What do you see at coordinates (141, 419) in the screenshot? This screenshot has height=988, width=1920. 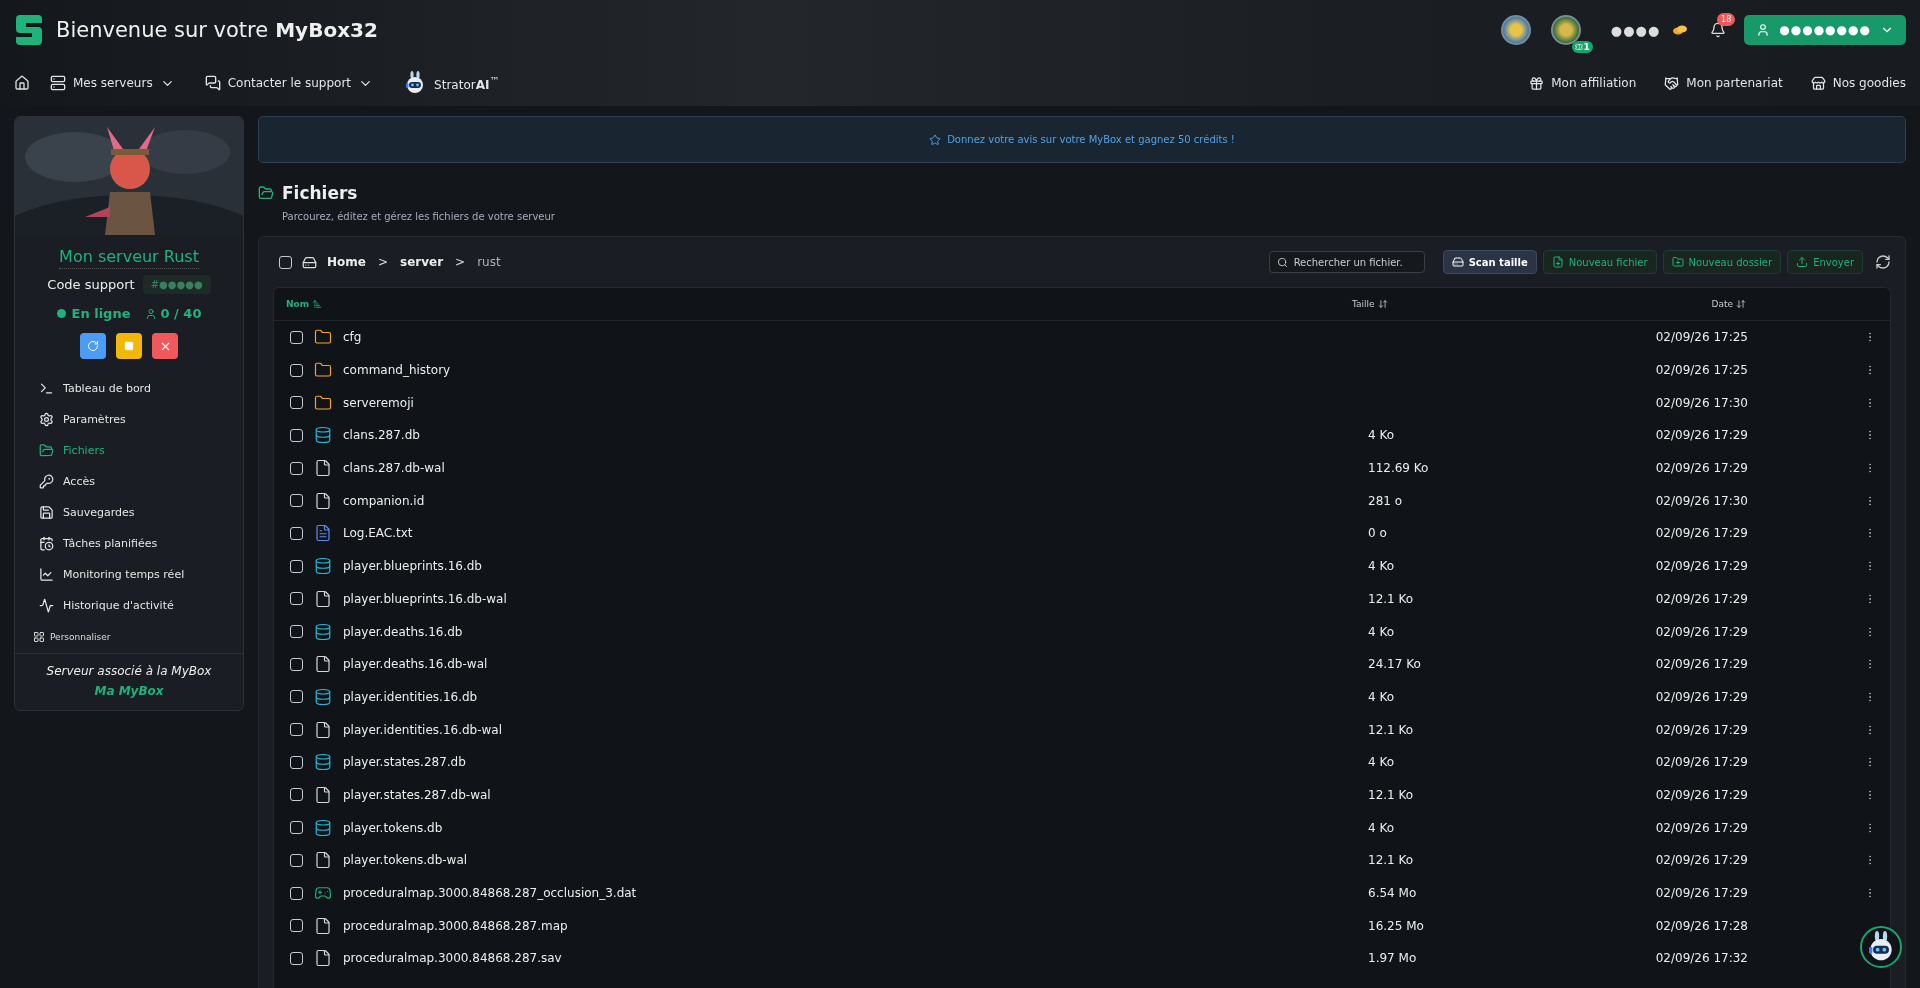 I see `sidebar-item: Paramètres` at bounding box center [141, 419].